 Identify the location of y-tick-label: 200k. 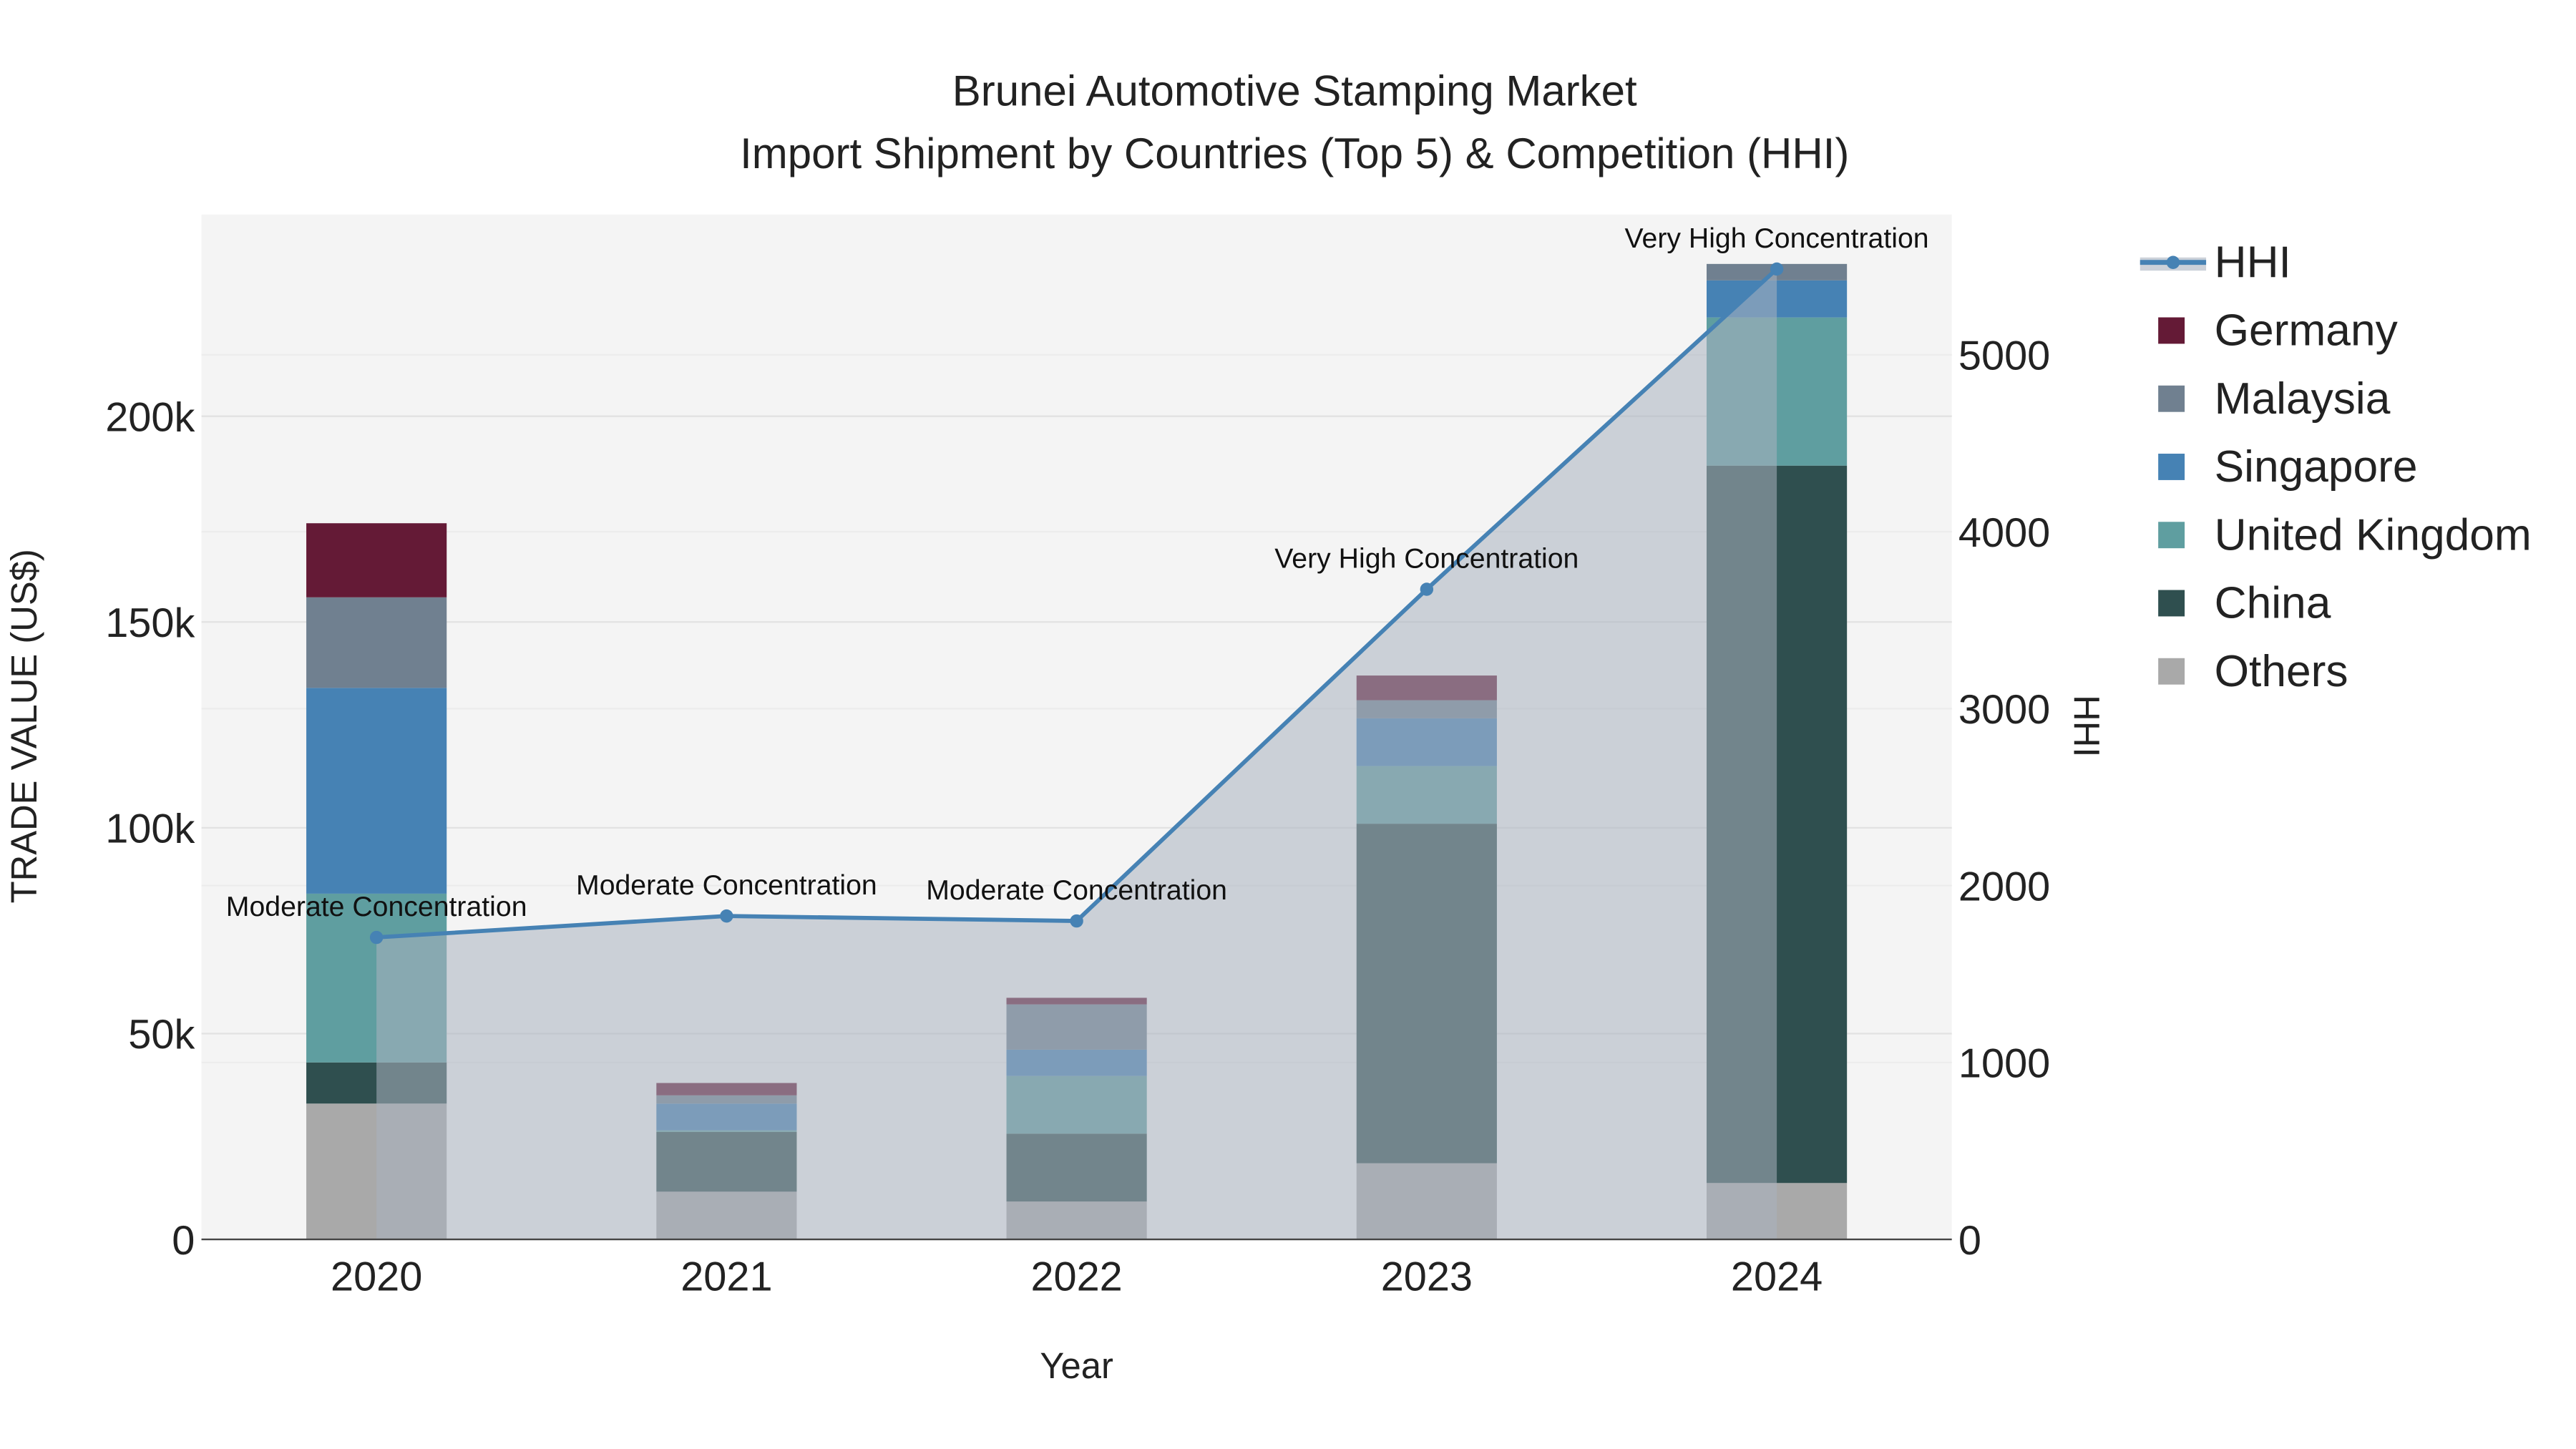
(150, 417).